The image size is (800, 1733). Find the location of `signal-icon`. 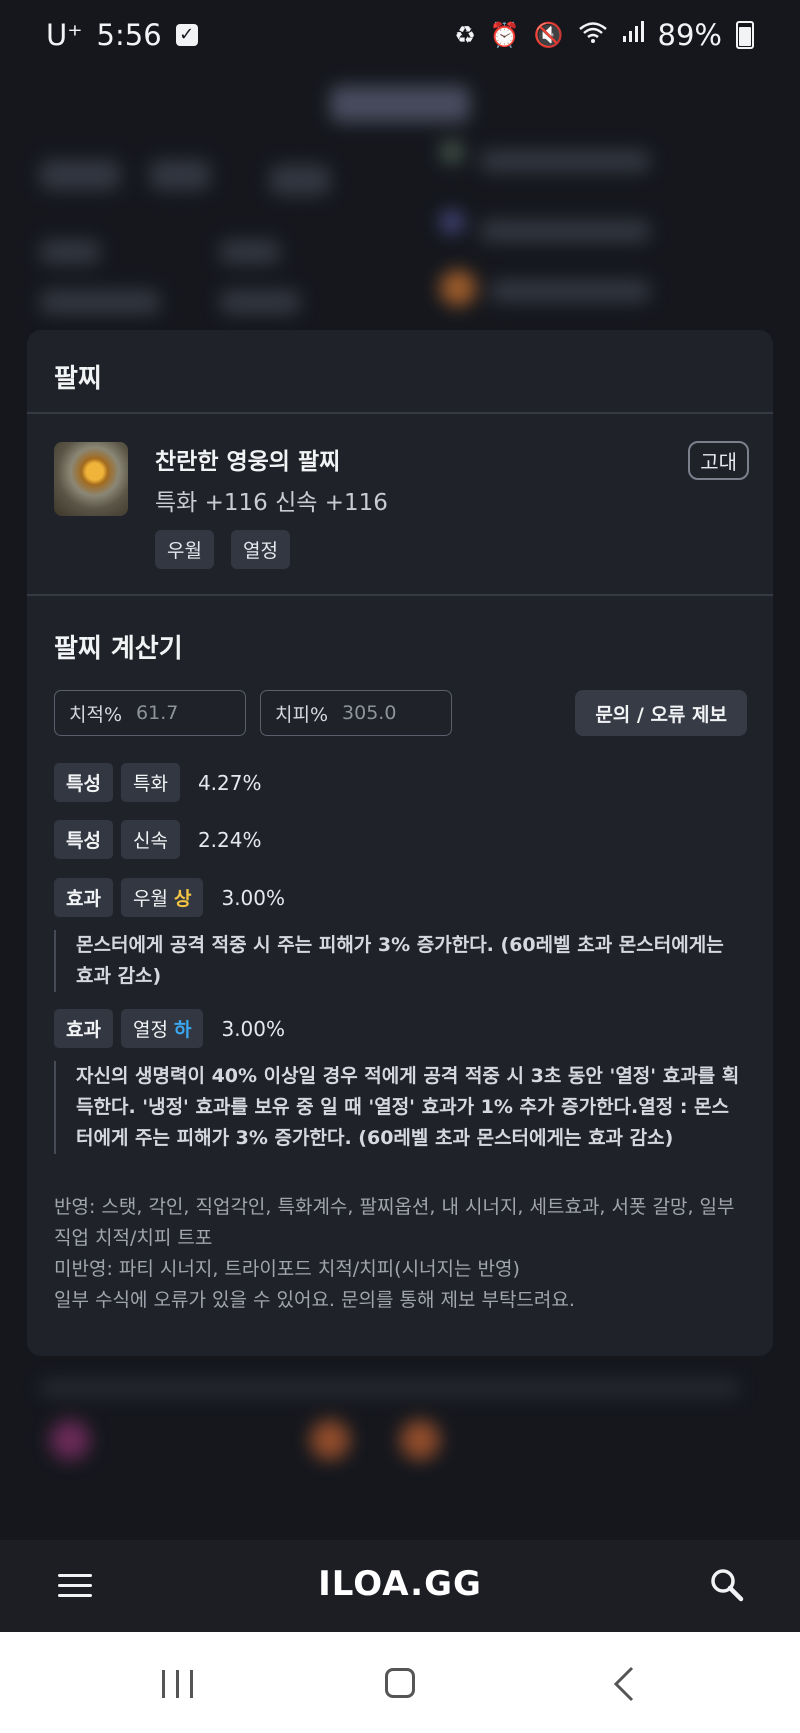

signal-icon is located at coordinates (633, 35).